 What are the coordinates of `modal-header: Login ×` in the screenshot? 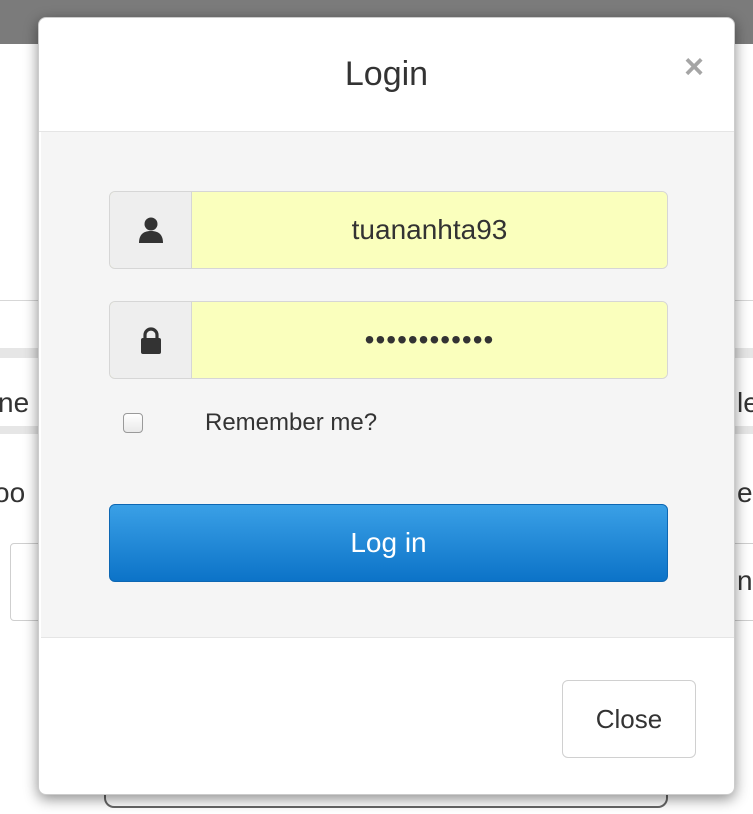 It's located at (386, 75).